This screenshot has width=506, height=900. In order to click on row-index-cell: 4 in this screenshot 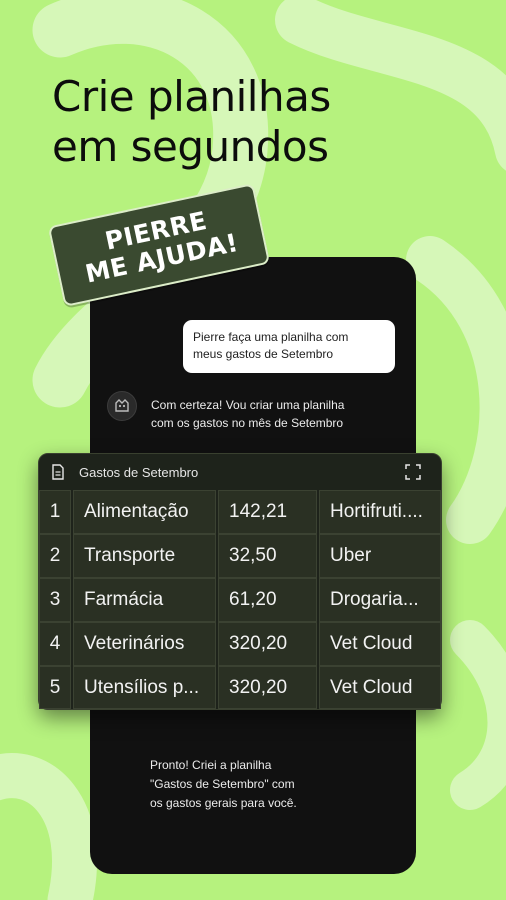, I will do `click(55, 644)`.